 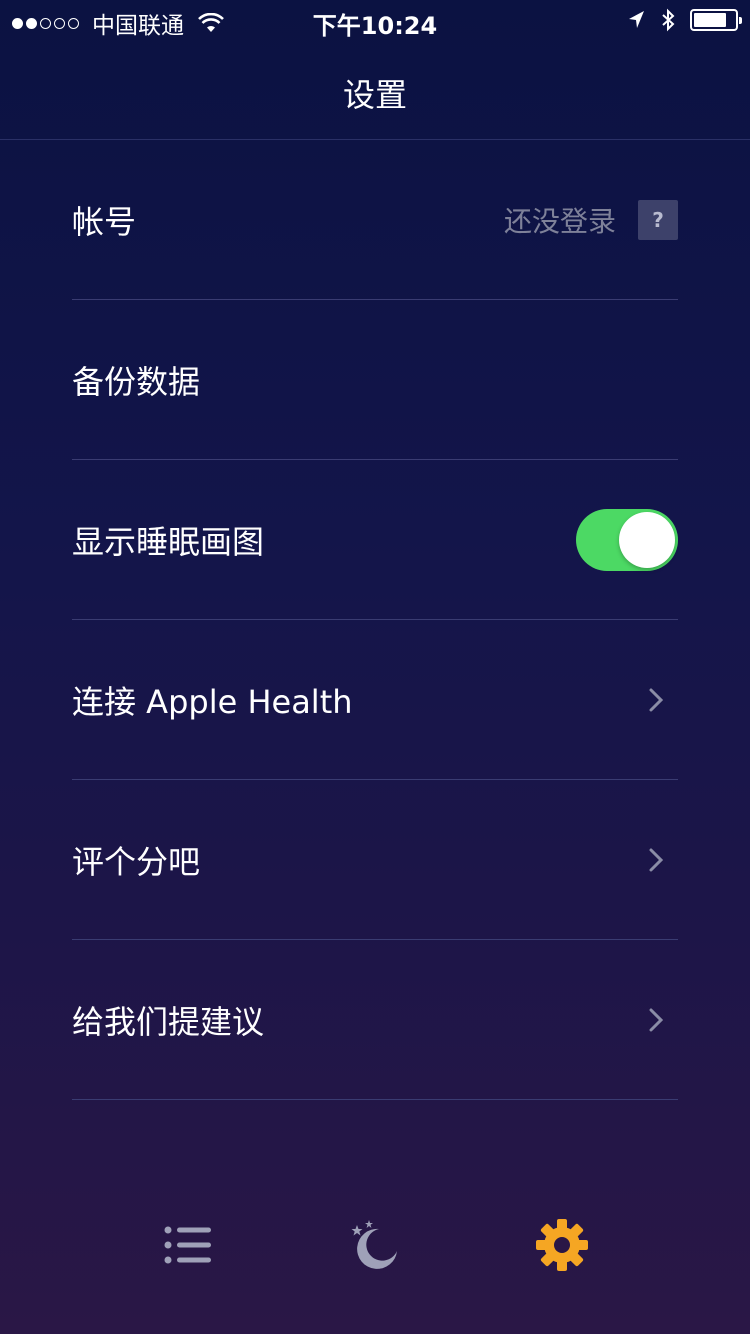 I want to click on account-label: 帐号, so click(x=104, y=221).